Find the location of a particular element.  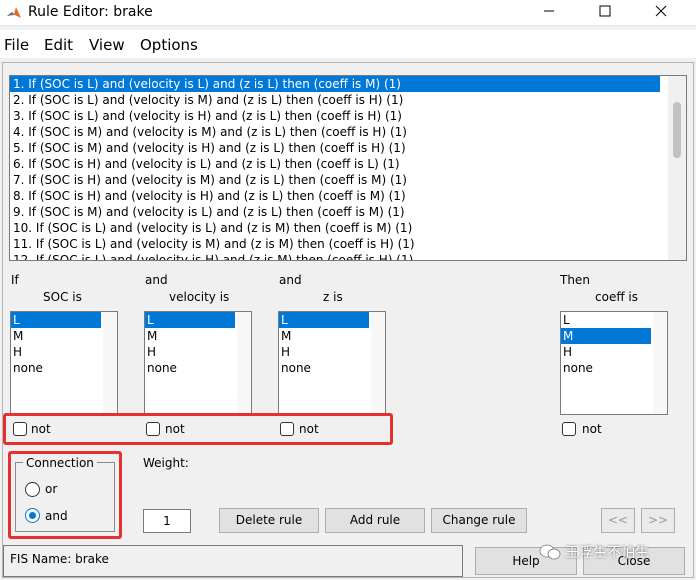

next-rule-button: >> is located at coordinates (658, 520).